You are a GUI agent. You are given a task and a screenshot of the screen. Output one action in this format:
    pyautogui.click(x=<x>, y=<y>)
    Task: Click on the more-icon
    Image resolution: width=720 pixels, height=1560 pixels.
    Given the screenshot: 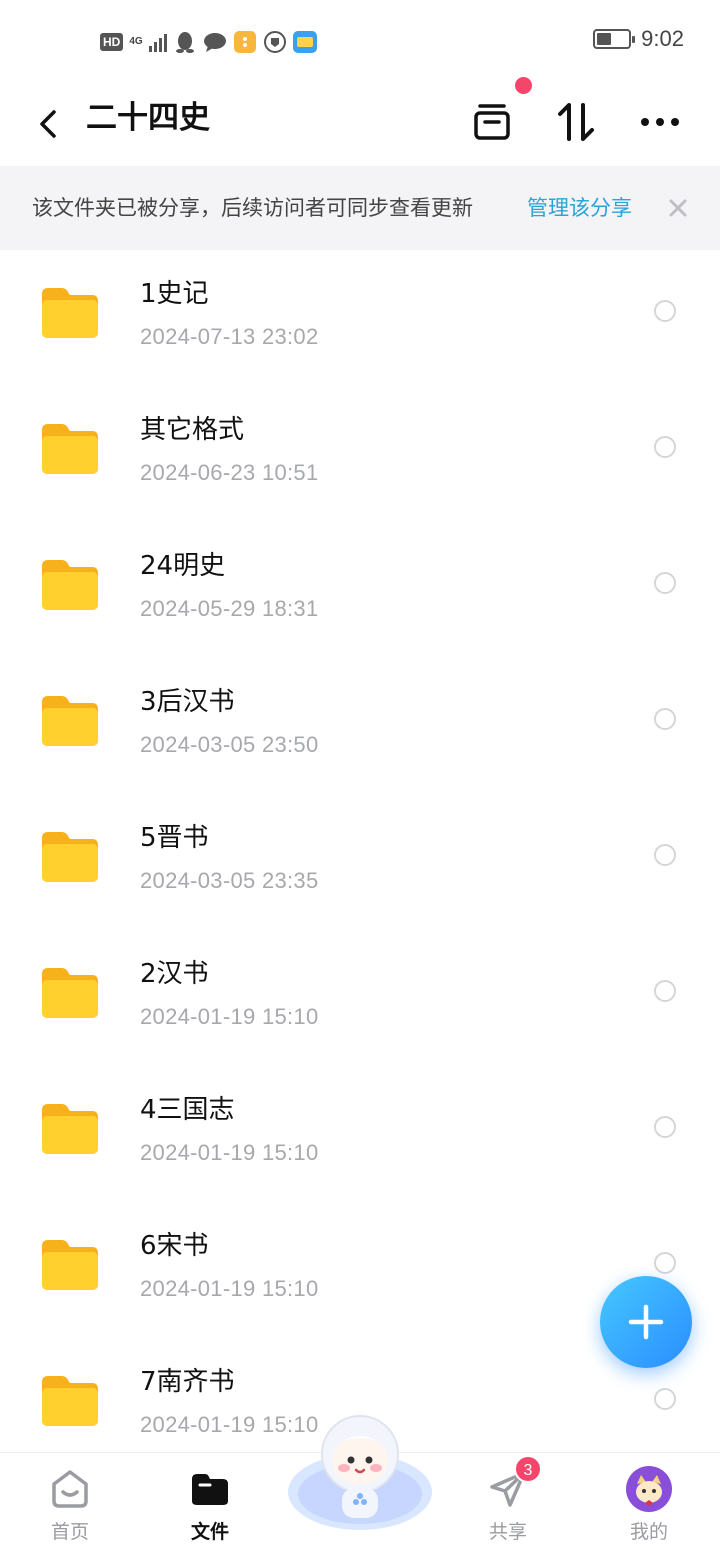 What is the action you would take?
    pyautogui.click(x=660, y=122)
    